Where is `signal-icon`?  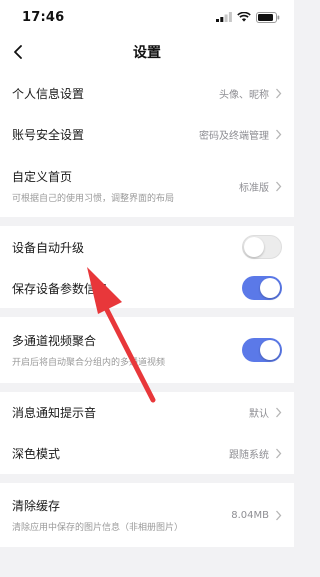 signal-icon is located at coordinates (224, 17).